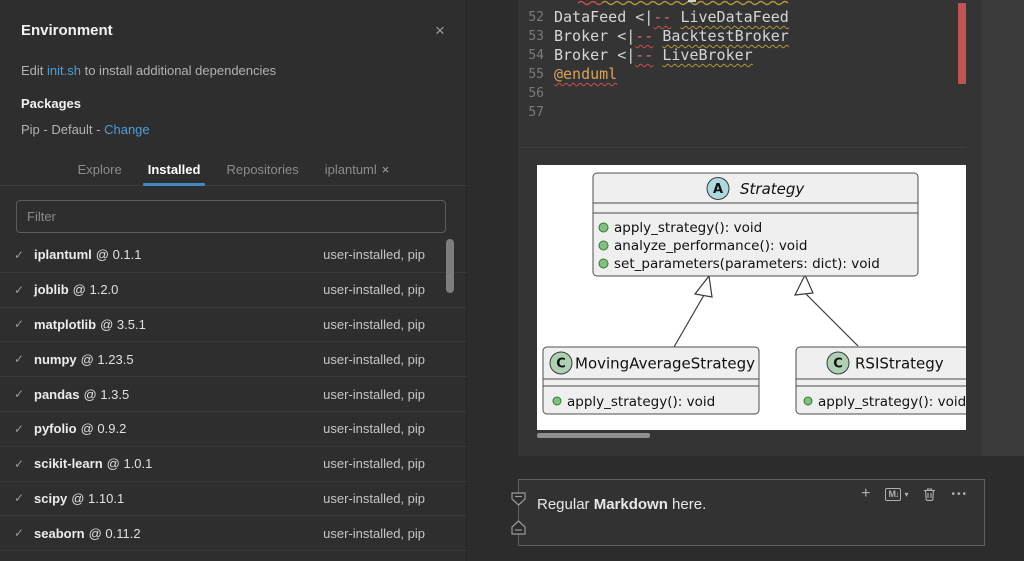 The image size is (1024, 561). I want to click on package-version: @ 1.3.5, so click(106, 394).